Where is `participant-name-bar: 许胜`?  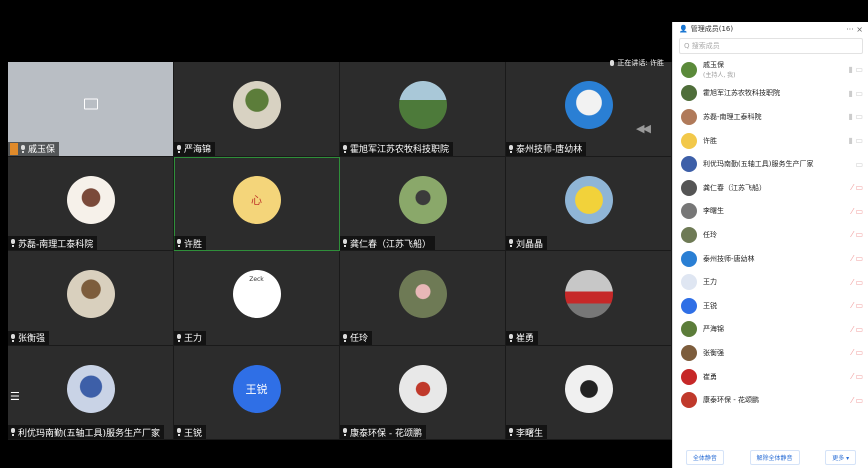 participant-name-bar: 许胜 is located at coordinates (190, 243).